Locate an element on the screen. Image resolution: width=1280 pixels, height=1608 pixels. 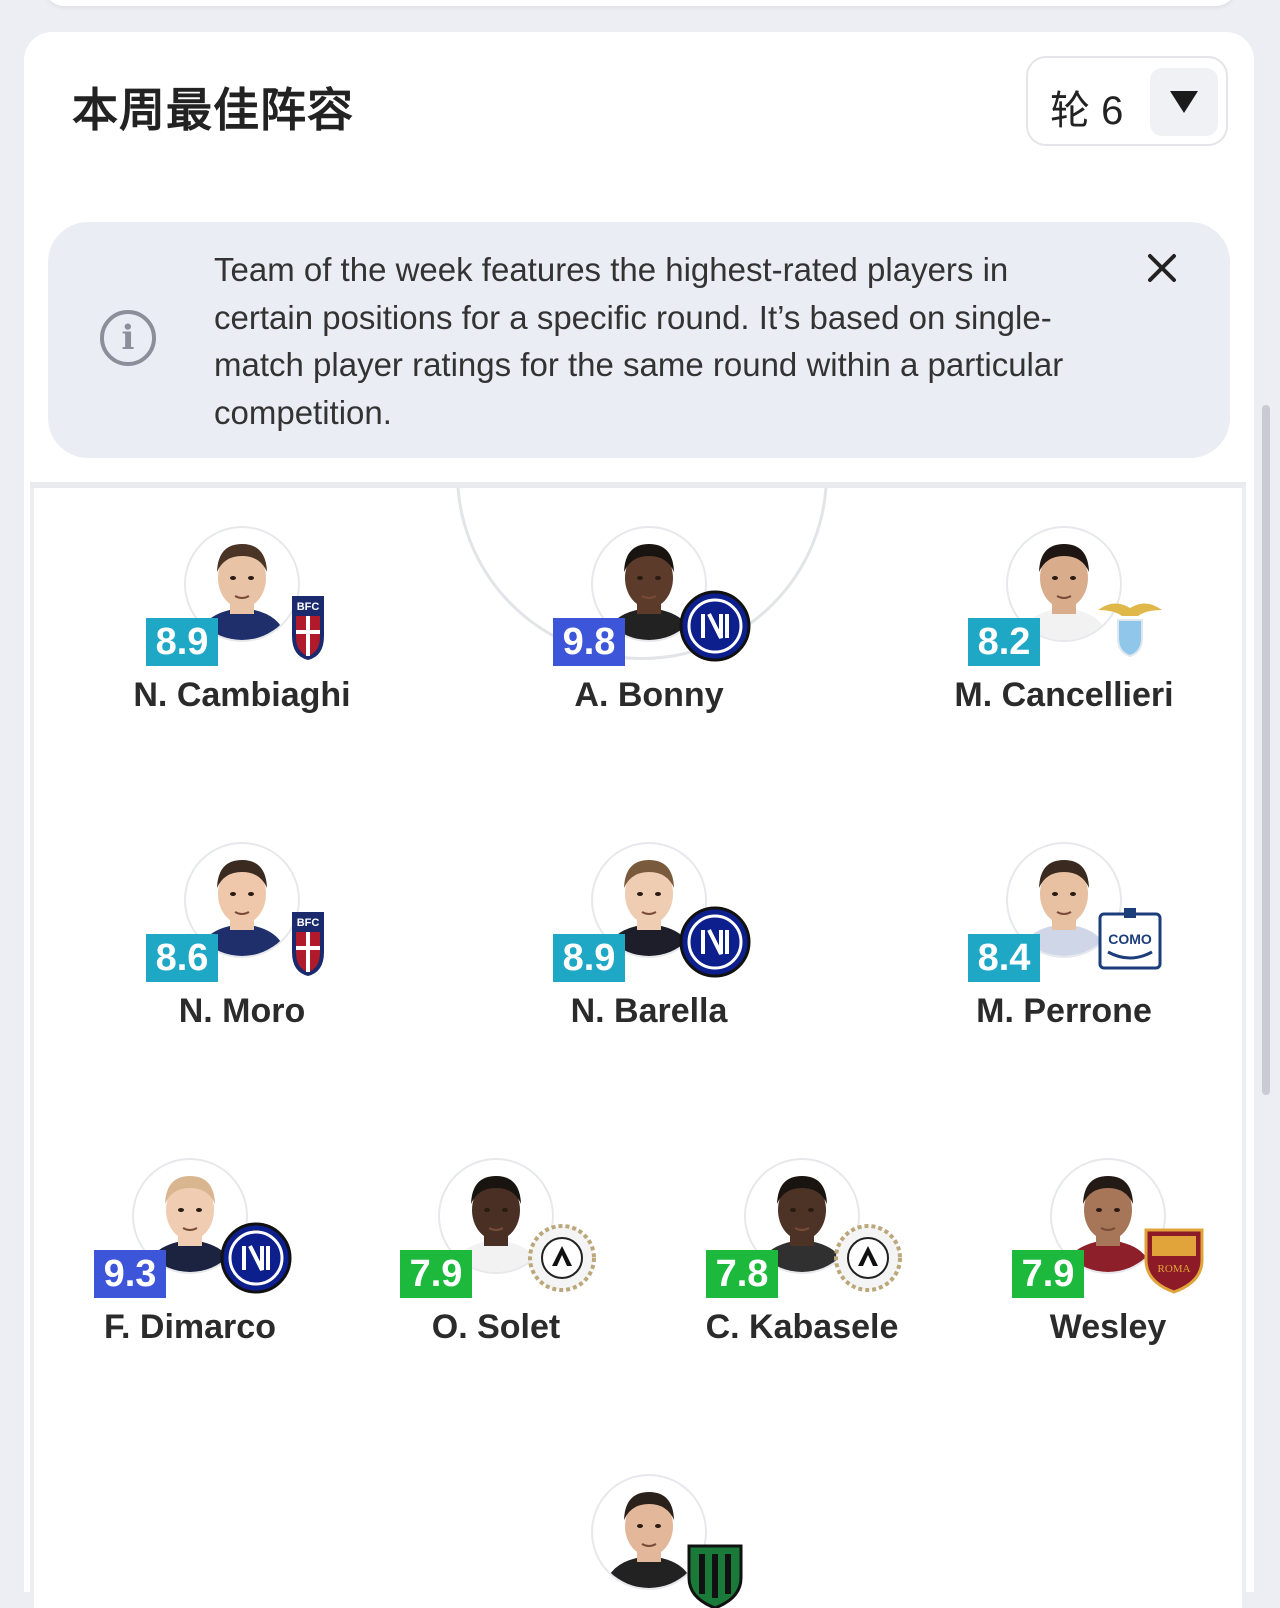
player-rating: 8.2 is located at coordinates (1004, 642).